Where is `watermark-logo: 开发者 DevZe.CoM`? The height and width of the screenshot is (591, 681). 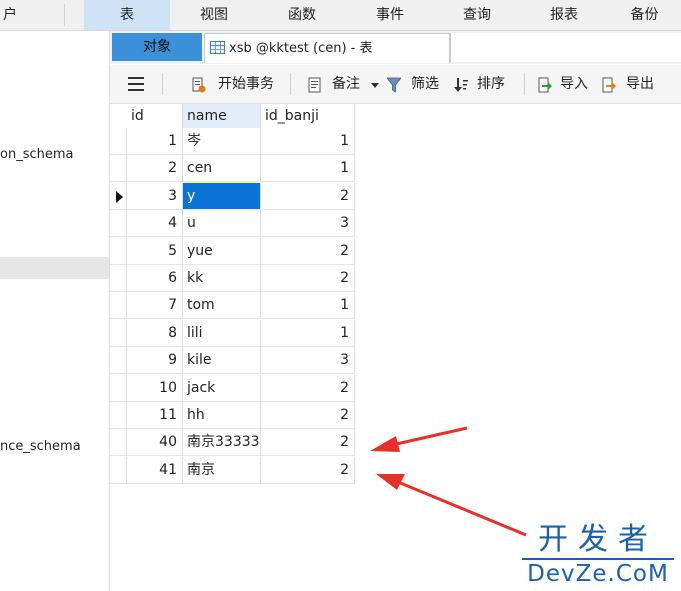
watermark-logo: 开发者 DevZe.CoM is located at coordinates (598, 556).